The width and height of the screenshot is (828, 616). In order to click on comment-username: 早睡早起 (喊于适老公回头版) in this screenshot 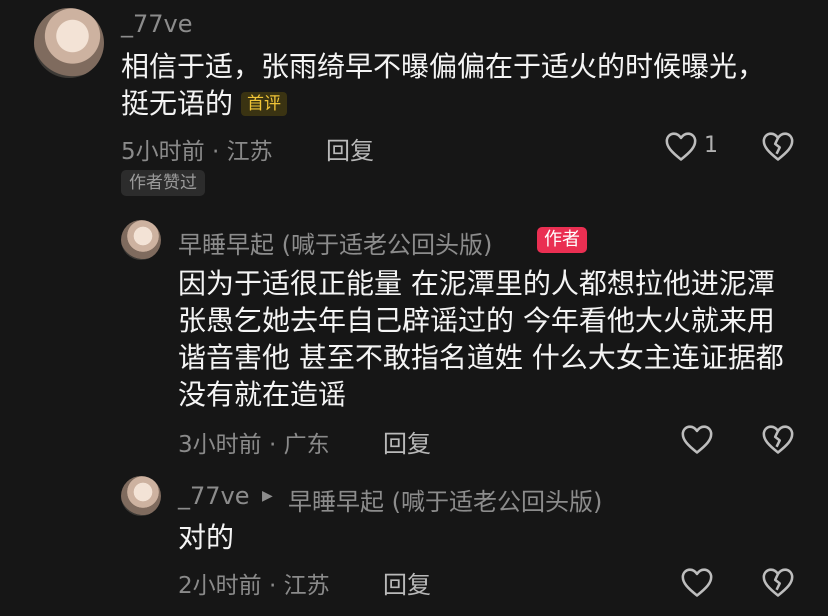, I will do `click(335, 242)`.